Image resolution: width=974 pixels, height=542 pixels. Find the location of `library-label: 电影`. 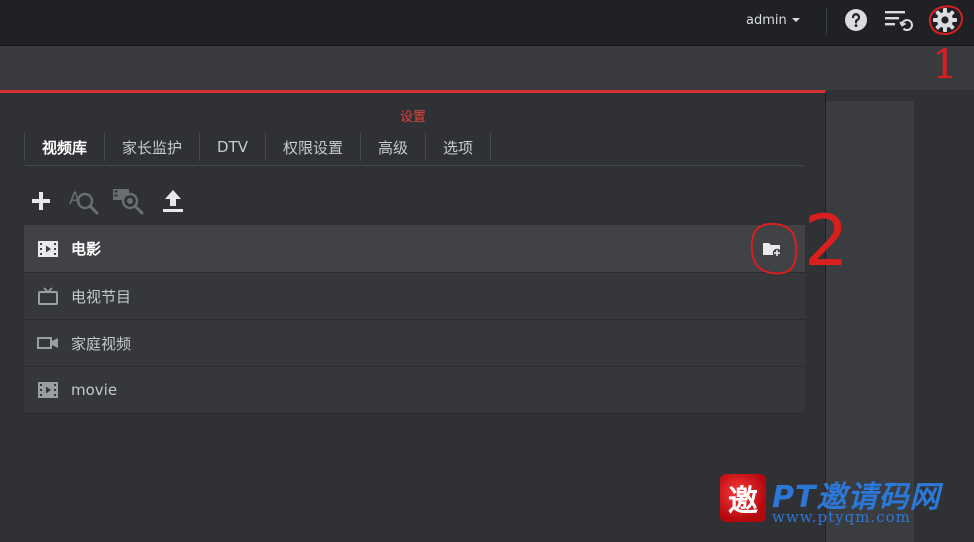

library-label: 电影 is located at coordinates (86, 249).